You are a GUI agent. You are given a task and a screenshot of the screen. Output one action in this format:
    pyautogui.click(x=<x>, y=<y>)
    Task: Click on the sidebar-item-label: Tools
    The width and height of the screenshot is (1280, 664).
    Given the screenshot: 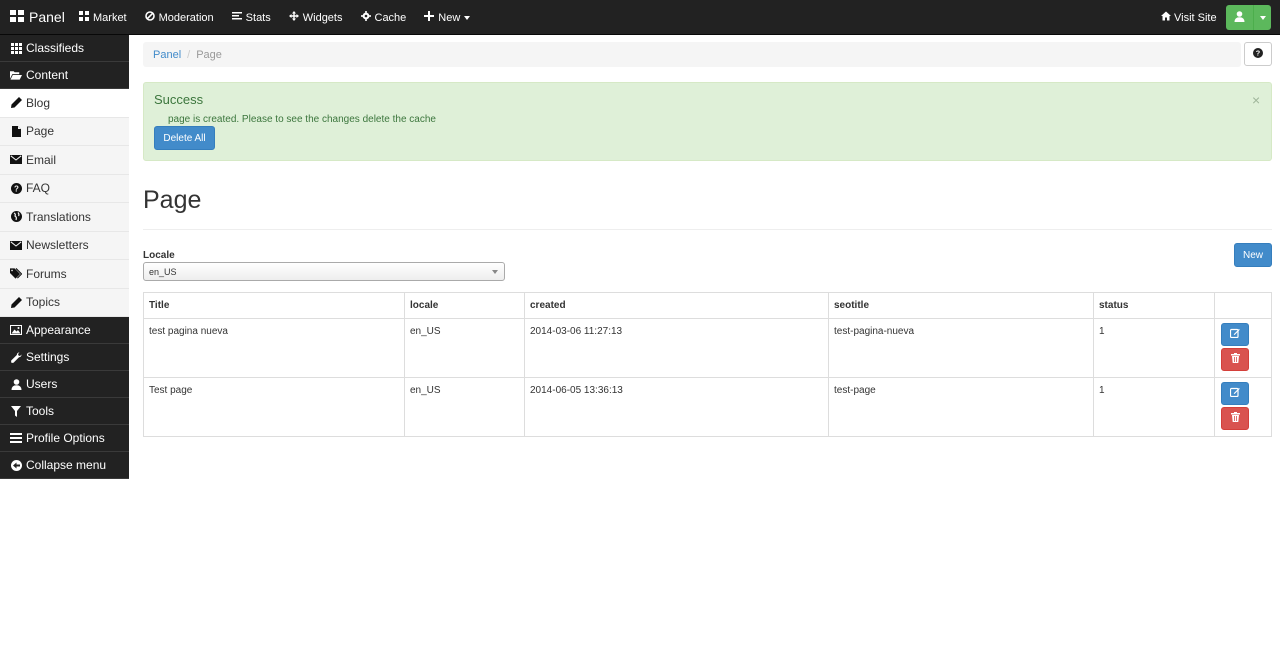 What is the action you would take?
    pyautogui.click(x=40, y=411)
    